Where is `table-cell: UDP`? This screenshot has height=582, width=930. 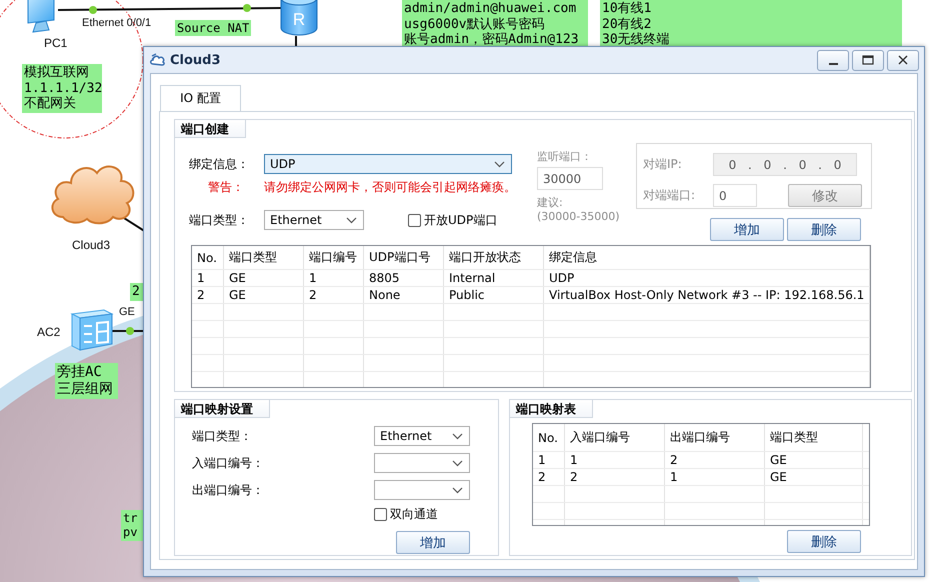
table-cell: UDP is located at coordinates (707, 278).